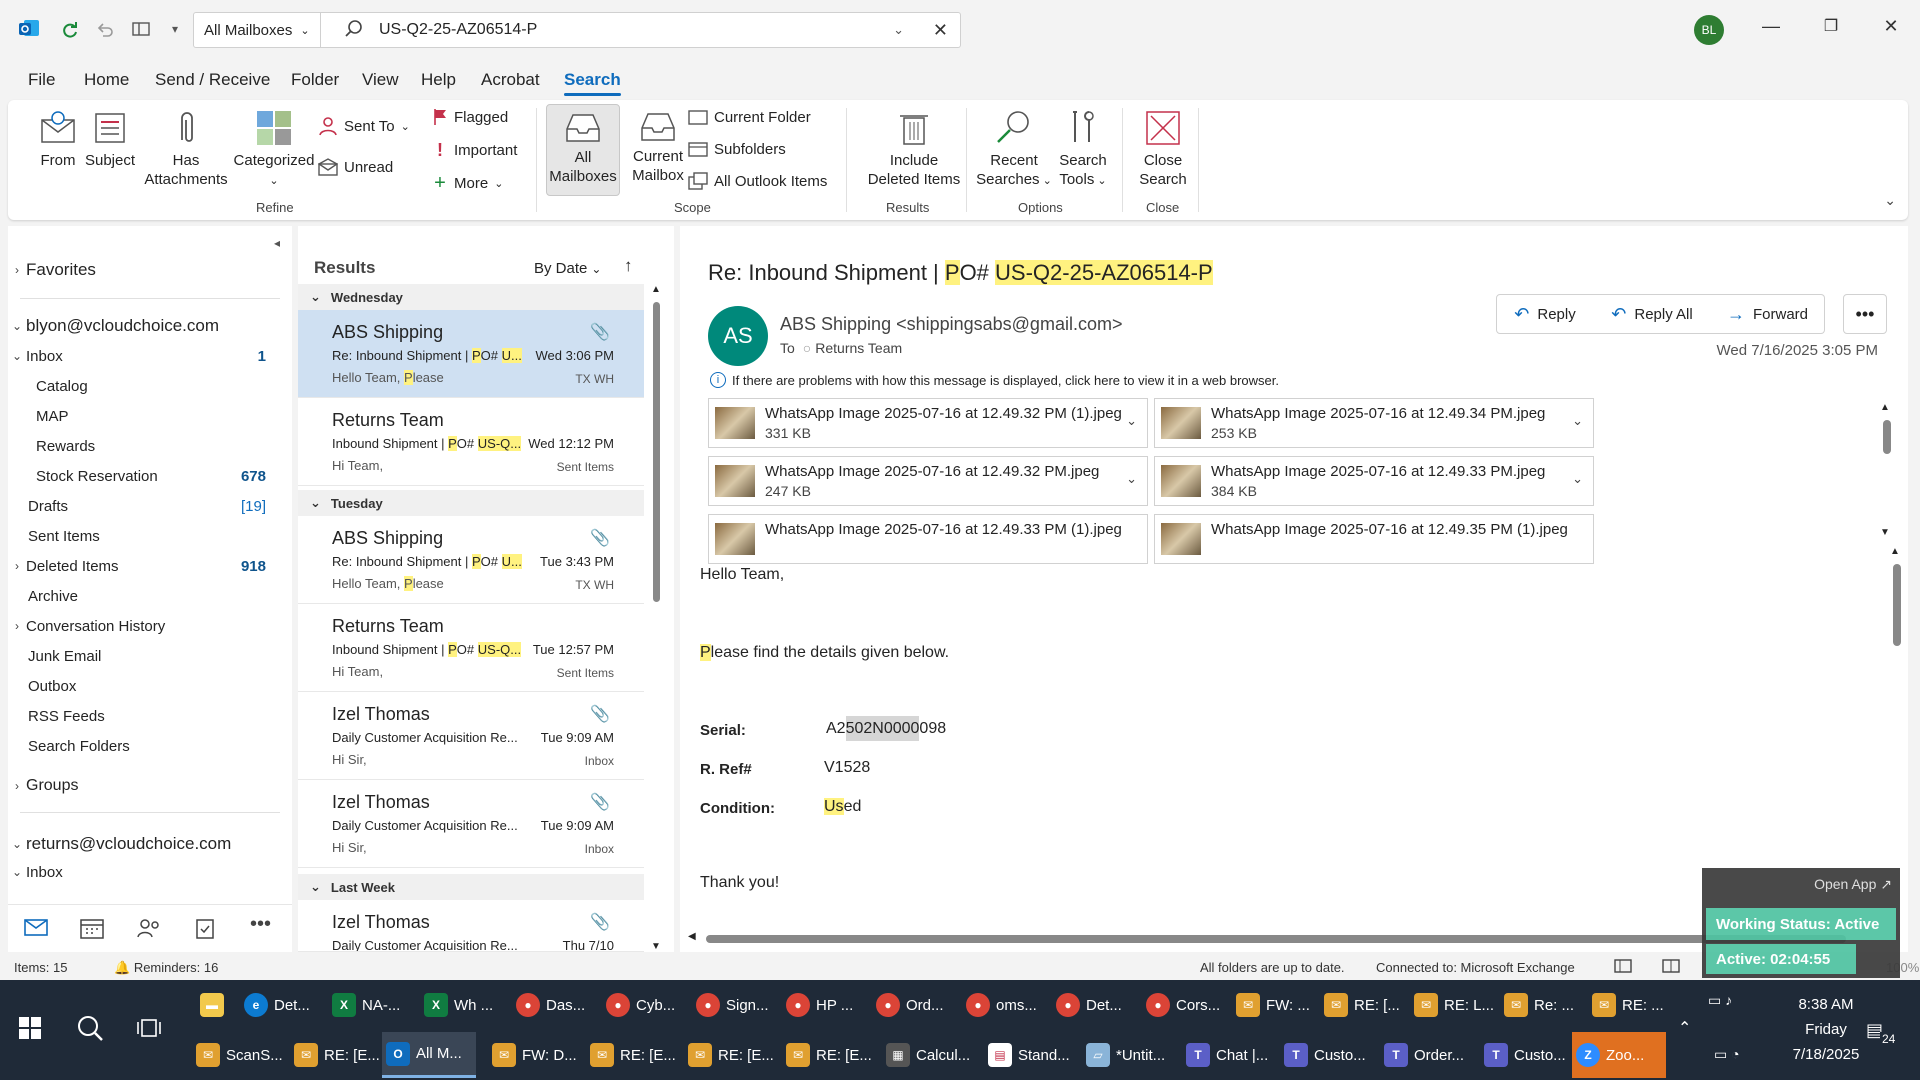 This screenshot has height=1080, width=1920. I want to click on folder-rewards: Rewards, so click(150, 446).